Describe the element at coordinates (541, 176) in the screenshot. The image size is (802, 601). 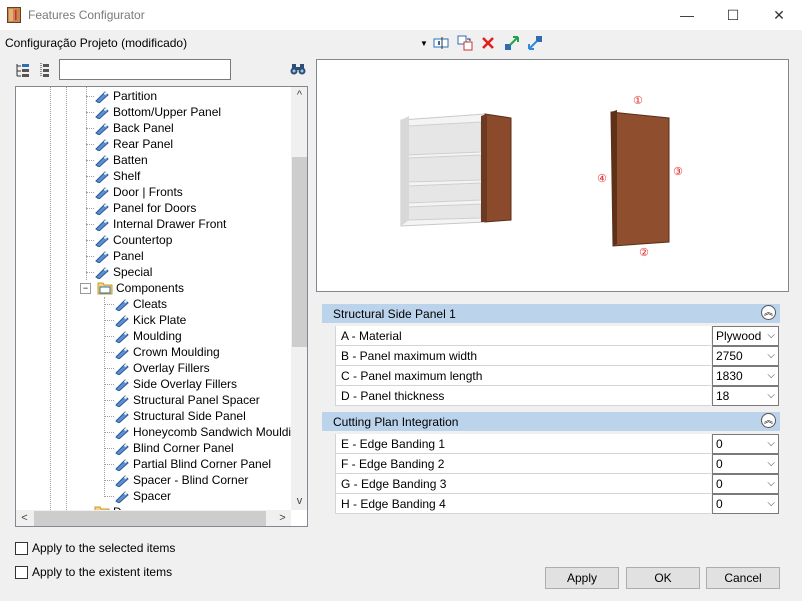
I see `preview-image: ① ② ③ ④` at that location.